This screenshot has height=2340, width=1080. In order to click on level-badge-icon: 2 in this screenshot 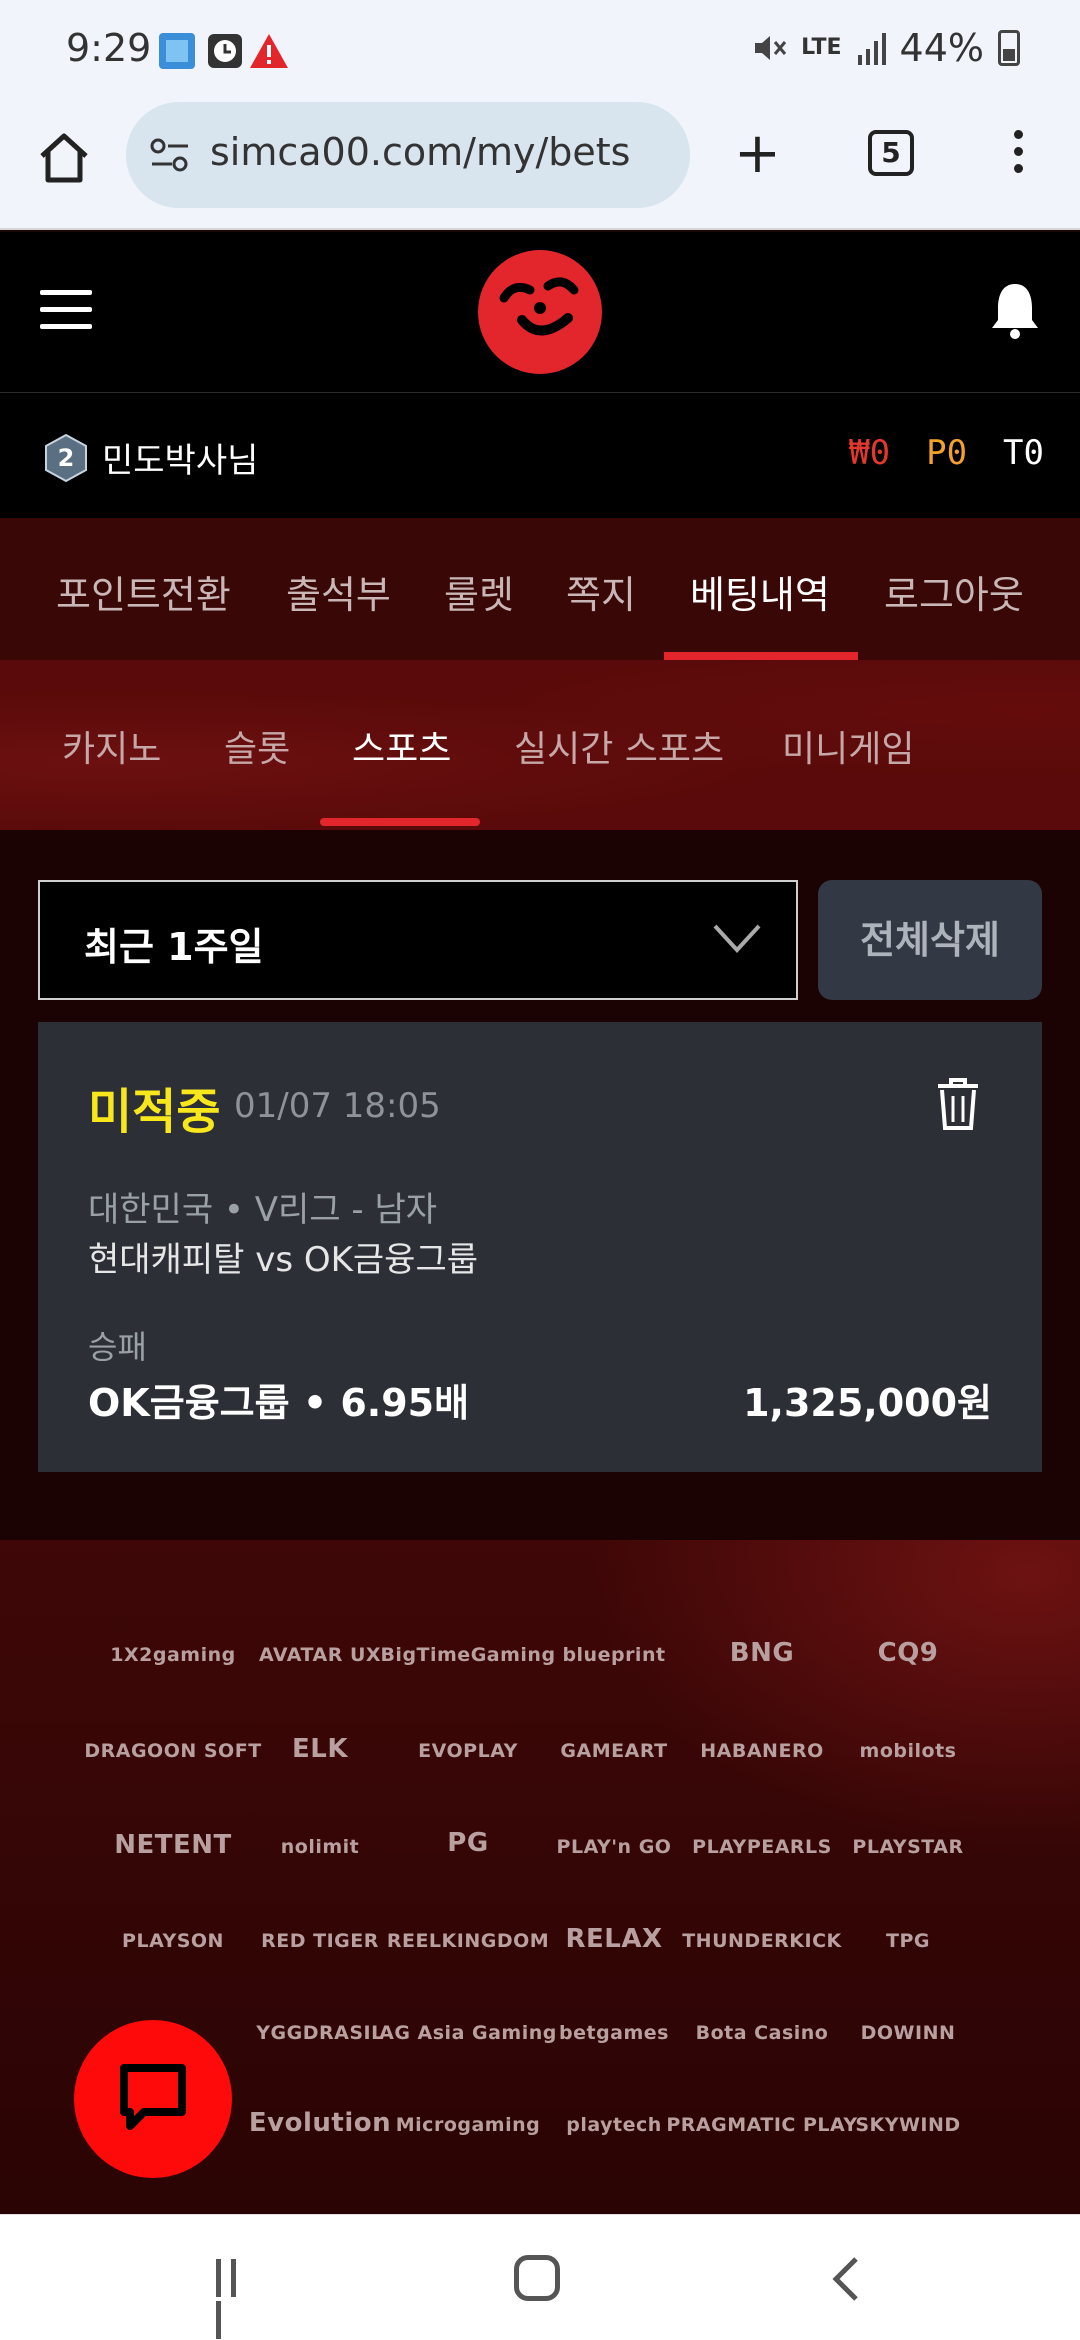, I will do `click(66, 458)`.